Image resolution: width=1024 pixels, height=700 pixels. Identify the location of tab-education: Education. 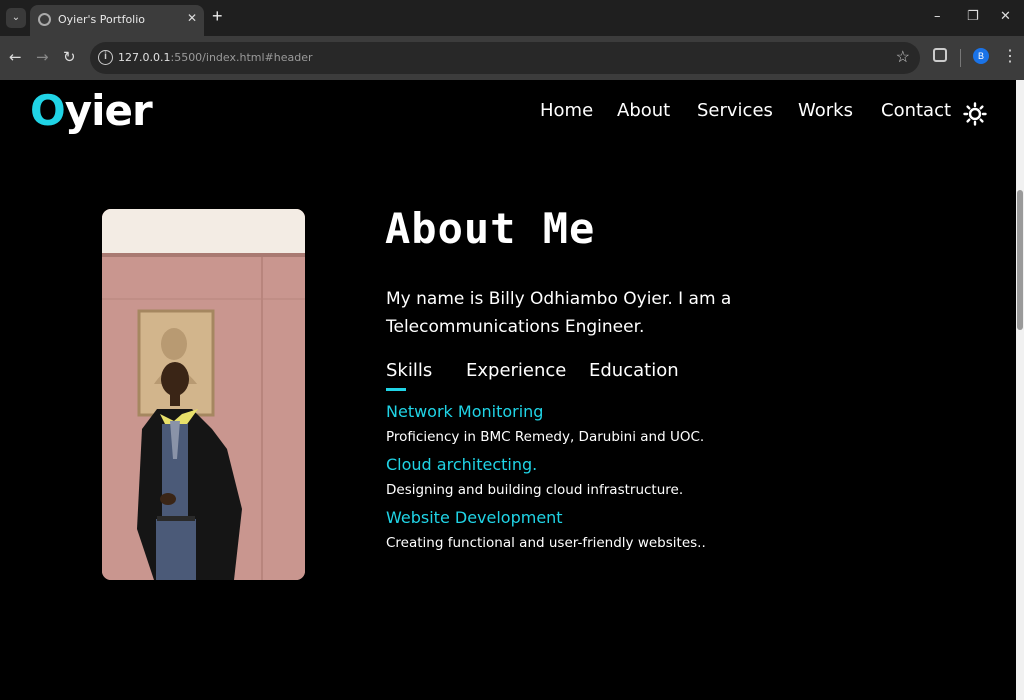
(634, 370).